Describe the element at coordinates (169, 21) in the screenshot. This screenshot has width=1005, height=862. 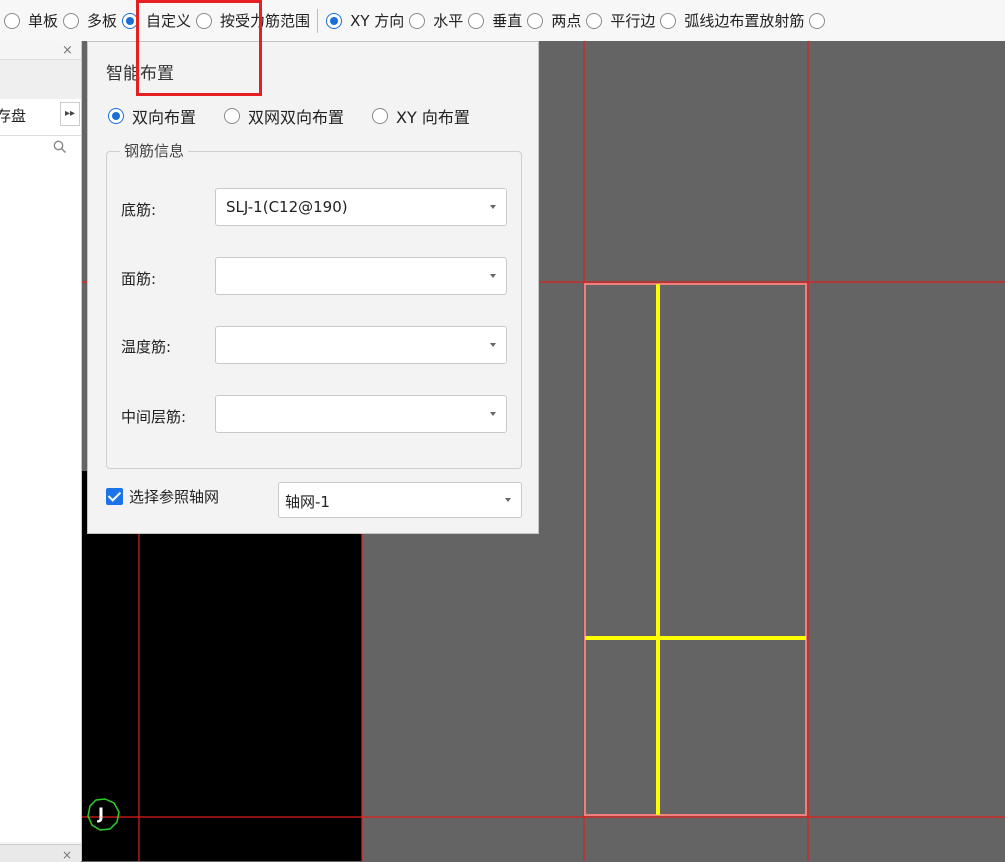
I see `radio-label: 自定义` at that location.